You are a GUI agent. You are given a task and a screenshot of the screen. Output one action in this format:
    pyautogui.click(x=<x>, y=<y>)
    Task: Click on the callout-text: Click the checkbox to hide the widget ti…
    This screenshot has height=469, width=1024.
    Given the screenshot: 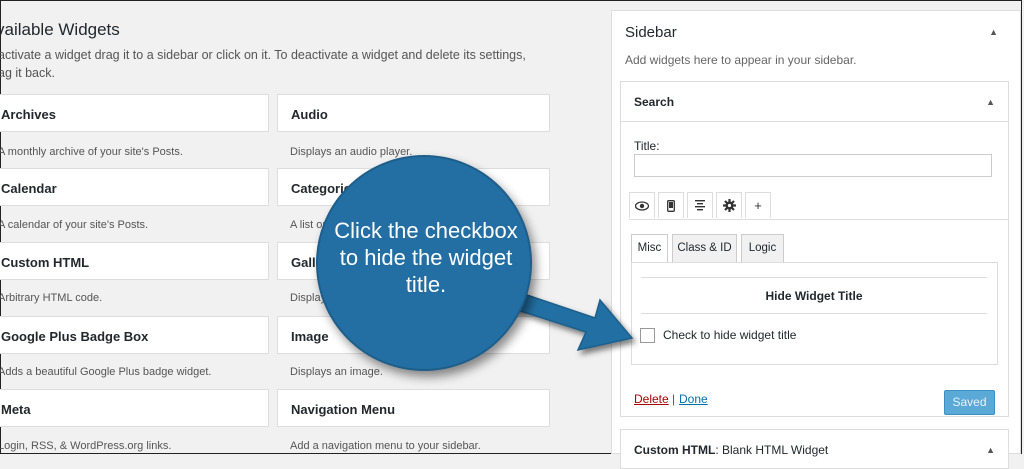 What is the action you would take?
    pyautogui.click(x=426, y=257)
    